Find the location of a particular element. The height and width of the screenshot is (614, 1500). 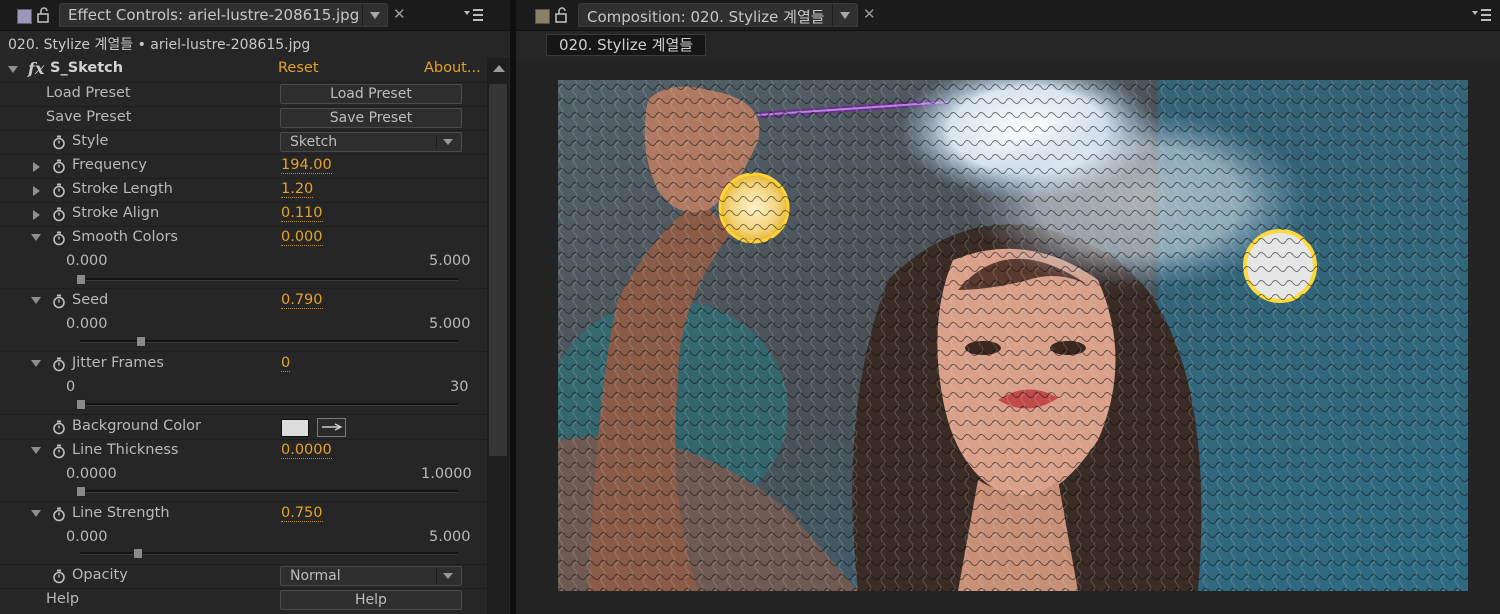

line-strength-label: Line Strength is located at coordinates (121, 513).